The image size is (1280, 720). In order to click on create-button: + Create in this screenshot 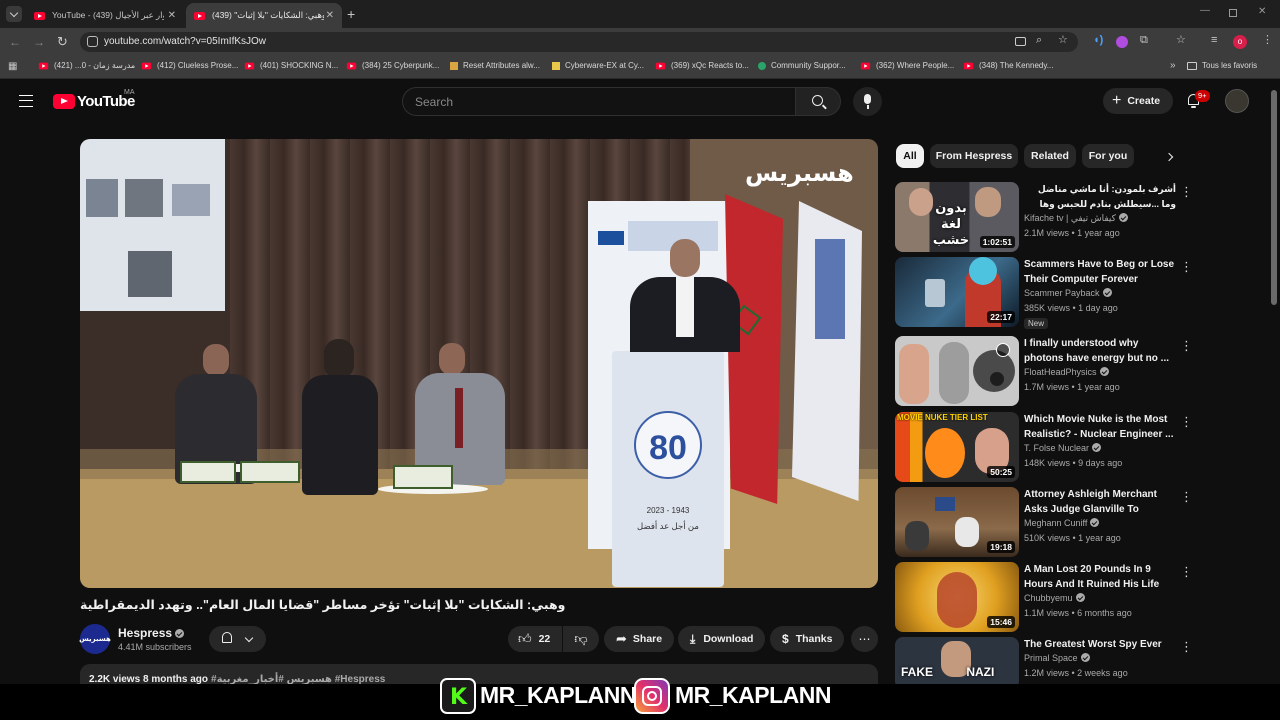, I will do `click(1138, 101)`.